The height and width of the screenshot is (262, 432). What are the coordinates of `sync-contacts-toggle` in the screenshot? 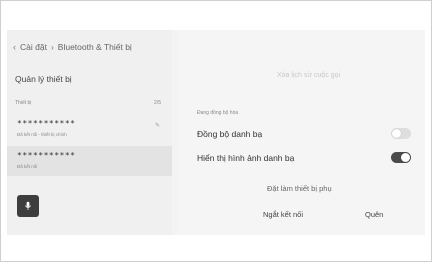 It's located at (401, 133).